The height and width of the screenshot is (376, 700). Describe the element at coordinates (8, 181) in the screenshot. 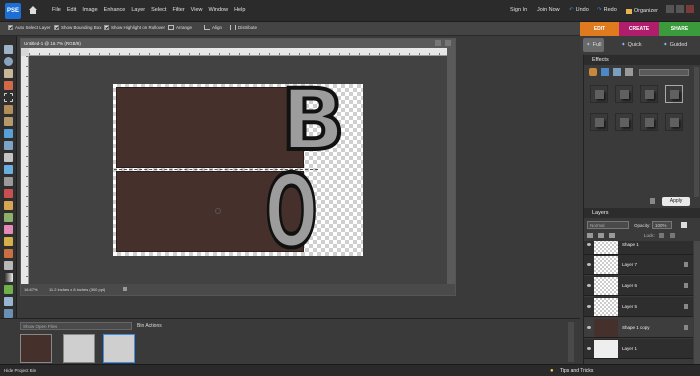

I see `straighten-tool-icon` at that location.